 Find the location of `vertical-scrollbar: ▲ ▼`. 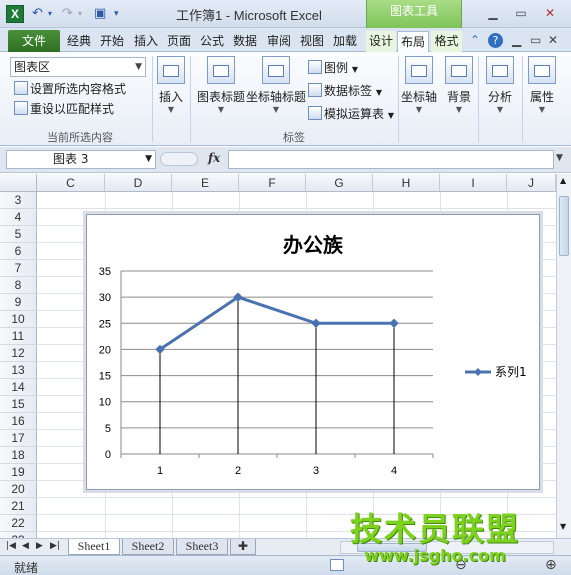

vertical-scrollbar: ▲ ▼ is located at coordinates (563, 356).